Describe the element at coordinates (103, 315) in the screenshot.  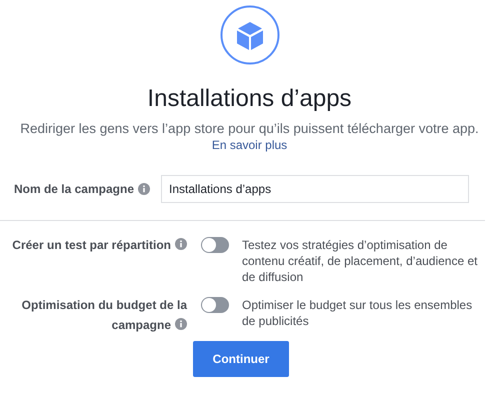
I see `option-label: Optimisation du budget de la campagne` at that location.